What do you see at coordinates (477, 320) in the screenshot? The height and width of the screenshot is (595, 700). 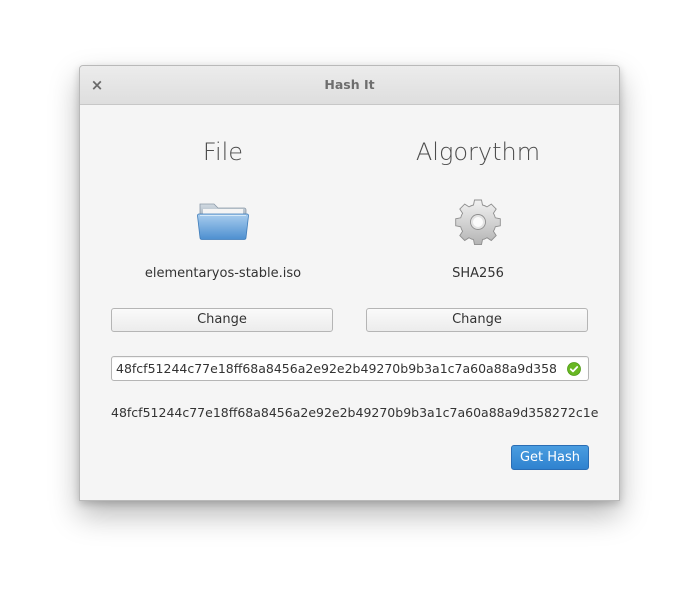 I see `change-algorithm-button: Change` at bounding box center [477, 320].